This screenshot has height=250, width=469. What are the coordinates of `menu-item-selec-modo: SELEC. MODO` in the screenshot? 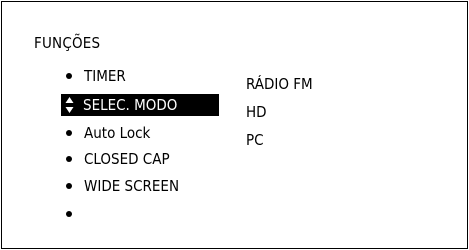 It's located at (140, 105).